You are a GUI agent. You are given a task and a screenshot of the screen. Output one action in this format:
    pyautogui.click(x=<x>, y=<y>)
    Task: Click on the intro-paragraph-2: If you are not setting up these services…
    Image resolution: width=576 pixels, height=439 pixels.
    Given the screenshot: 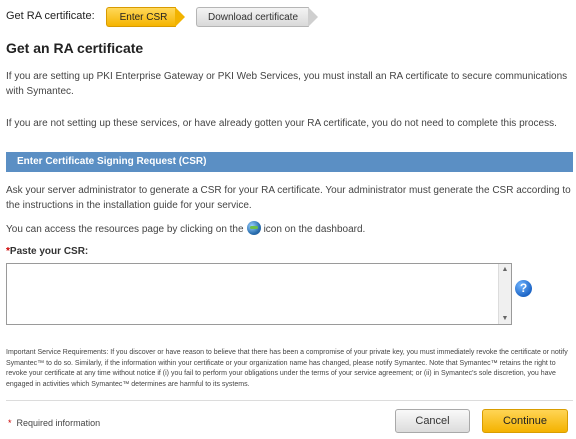 What is the action you would take?
    pyautogui.click(x=281, y=123)
    